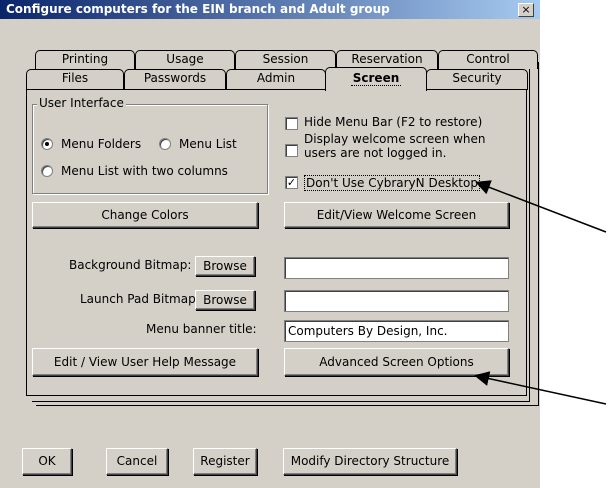 The image size is (611, 488). What do you see at coordinates (81, 103) in the screenshot?
I see `user-interface-group-label: User Interface` at bounding box center [81, 103].